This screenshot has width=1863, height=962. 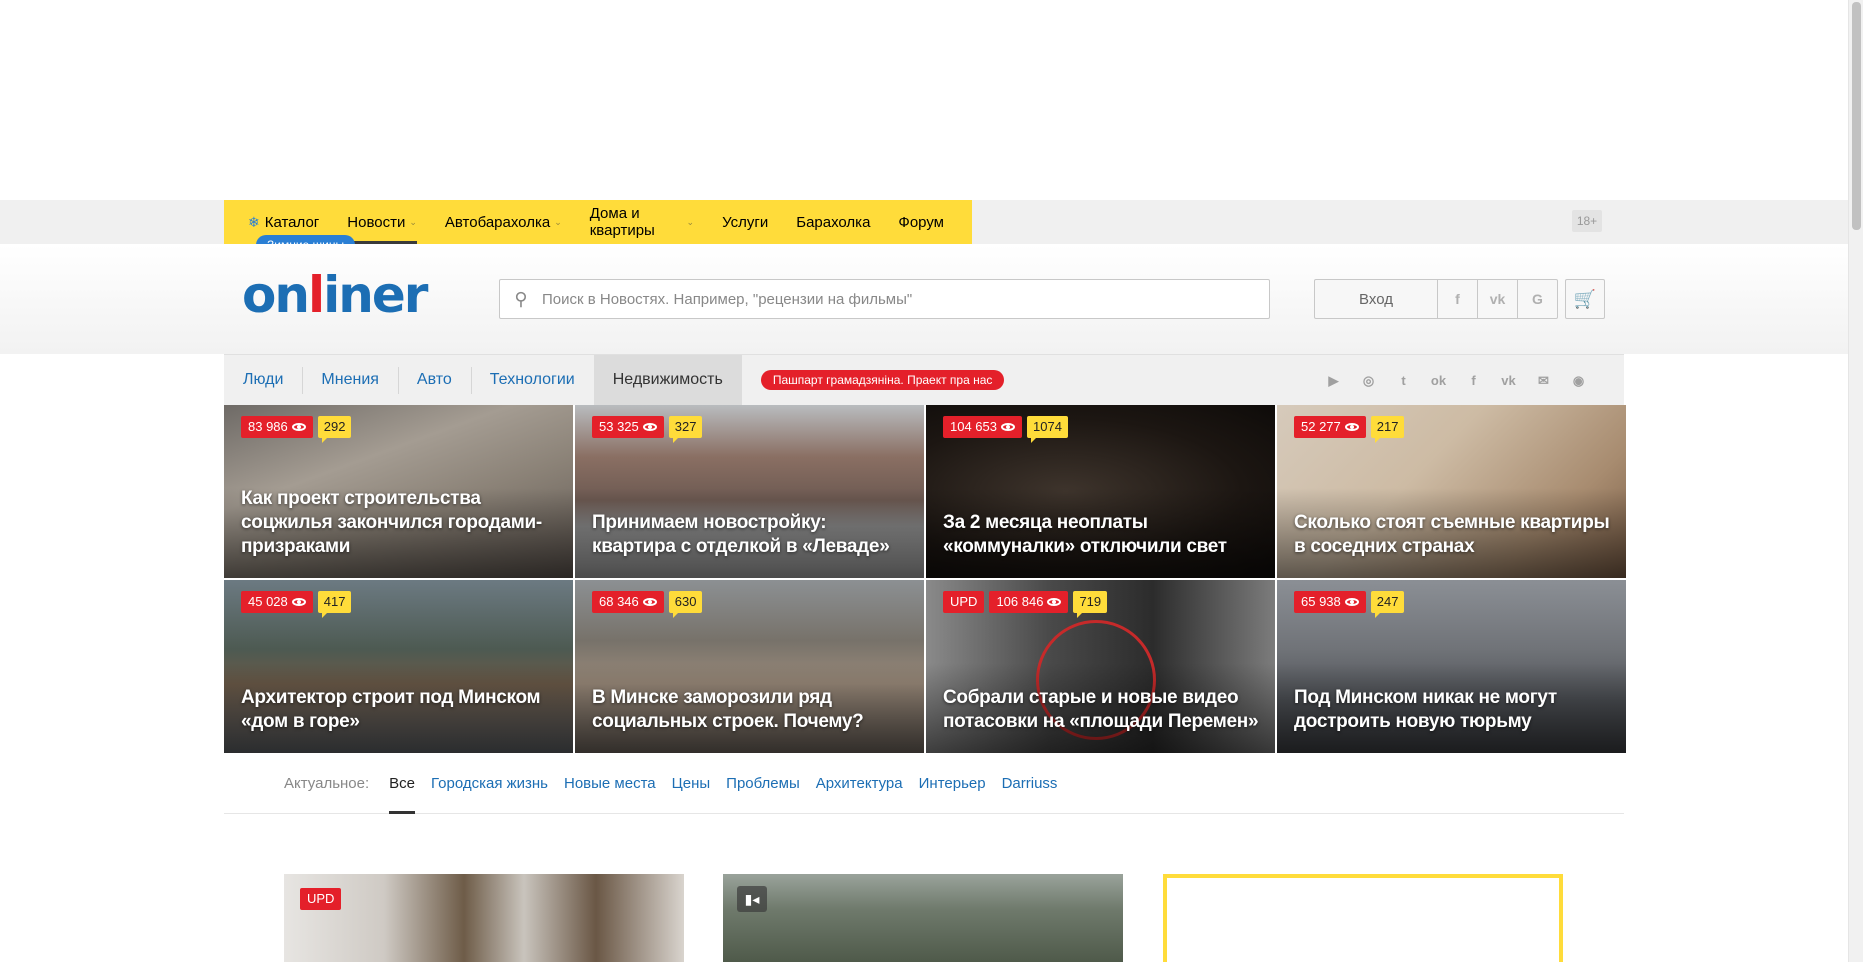 I want to click on nav-item-label: Каталог, so click(x=292, y=222).